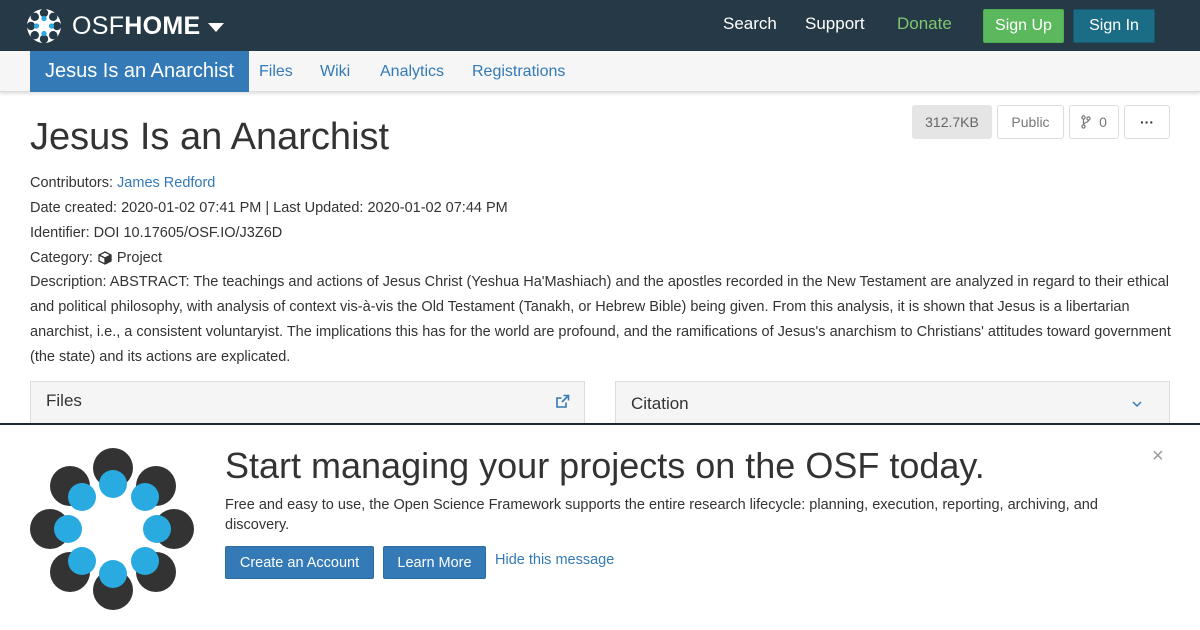  I want to click on project-size-badge: 312.7KB, so click(952, 122).